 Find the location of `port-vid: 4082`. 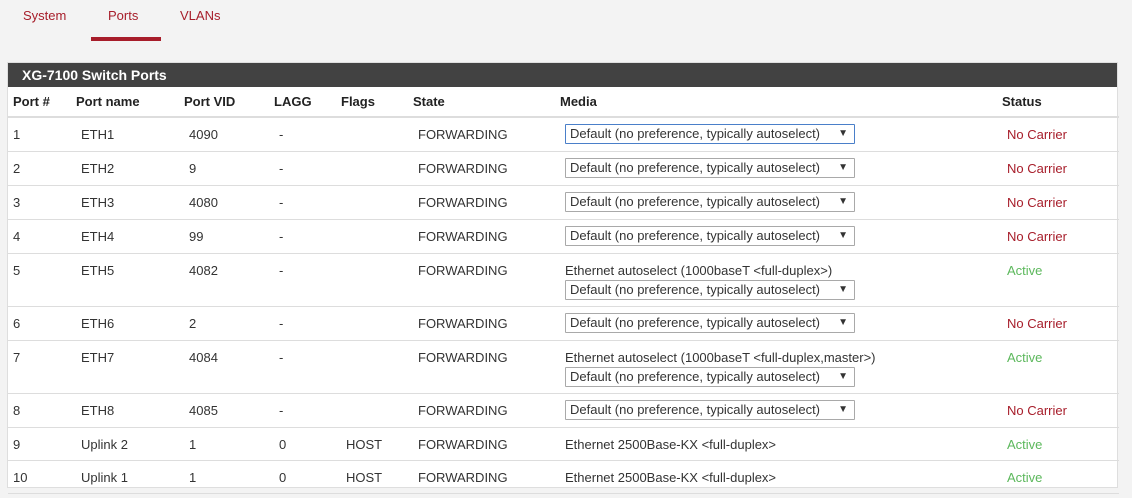

port-vid: 4082 is located at coordinates (203, 270).